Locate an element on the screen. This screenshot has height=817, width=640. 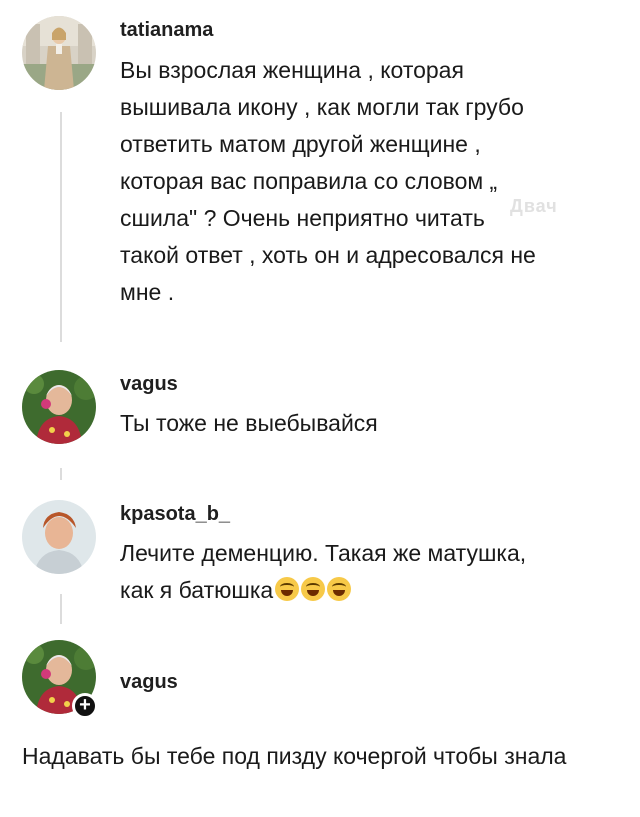
elderly-woman-with-flowers-photo is located at coordinates (59, 407).